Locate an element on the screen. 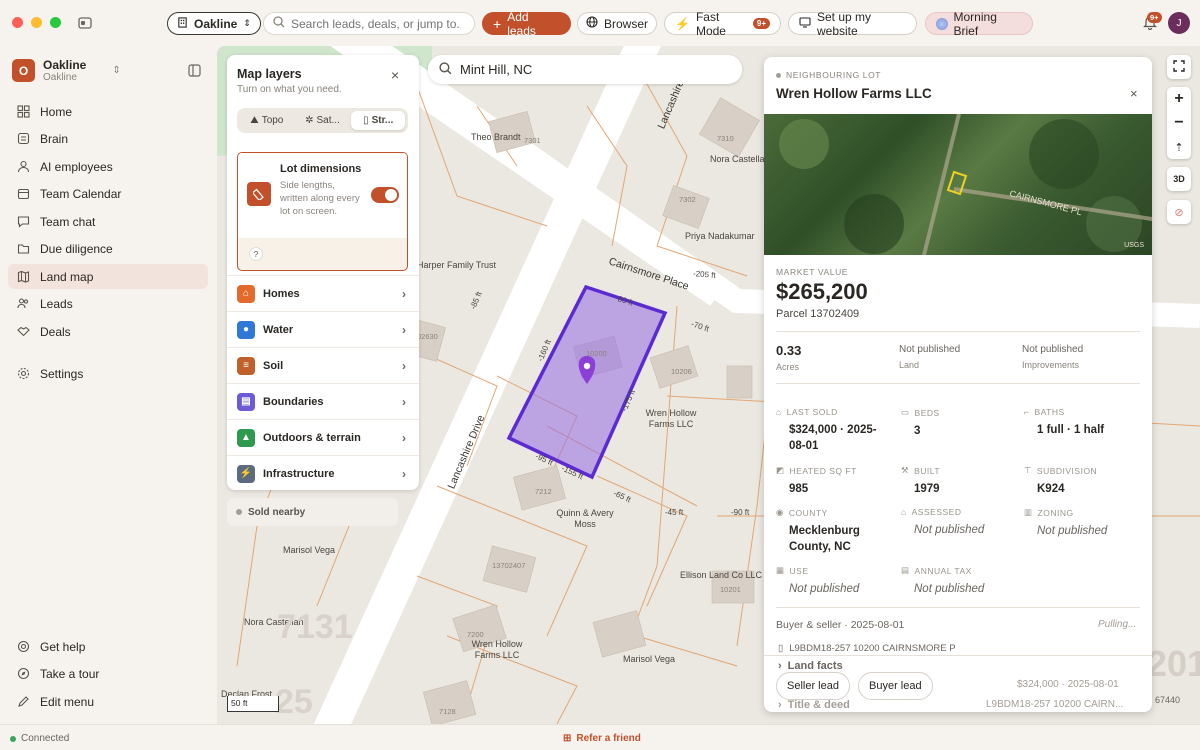 This screenshot has width=1200, height=750. map-search: Mint Hill, NC is located at coordinates (585, 69).